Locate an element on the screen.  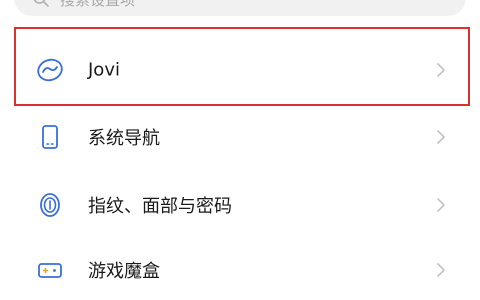
search-placeholder: 搜索设置项 is located at coordinates (98, 4).